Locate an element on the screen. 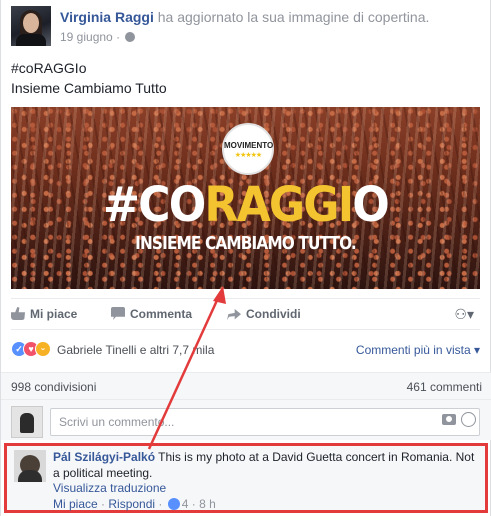  viewer-avatar is located at coordinates (27, 422).